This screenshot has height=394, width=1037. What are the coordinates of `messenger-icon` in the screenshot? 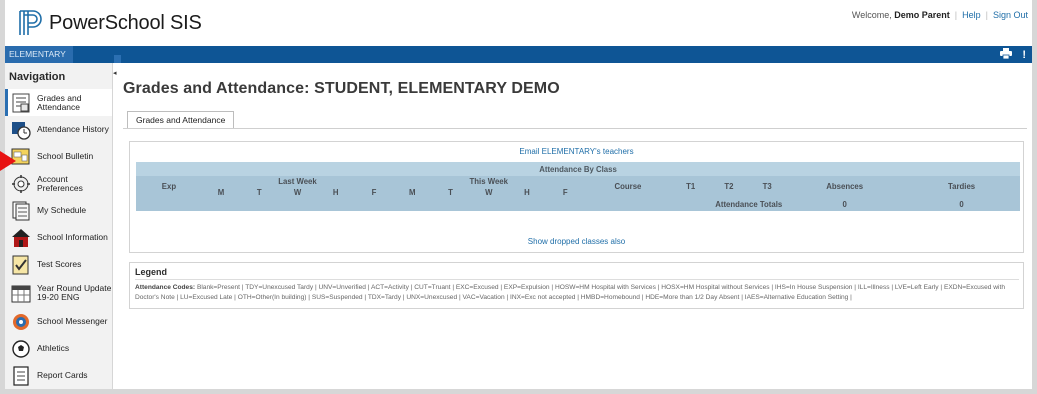 It's located at (21, 322).